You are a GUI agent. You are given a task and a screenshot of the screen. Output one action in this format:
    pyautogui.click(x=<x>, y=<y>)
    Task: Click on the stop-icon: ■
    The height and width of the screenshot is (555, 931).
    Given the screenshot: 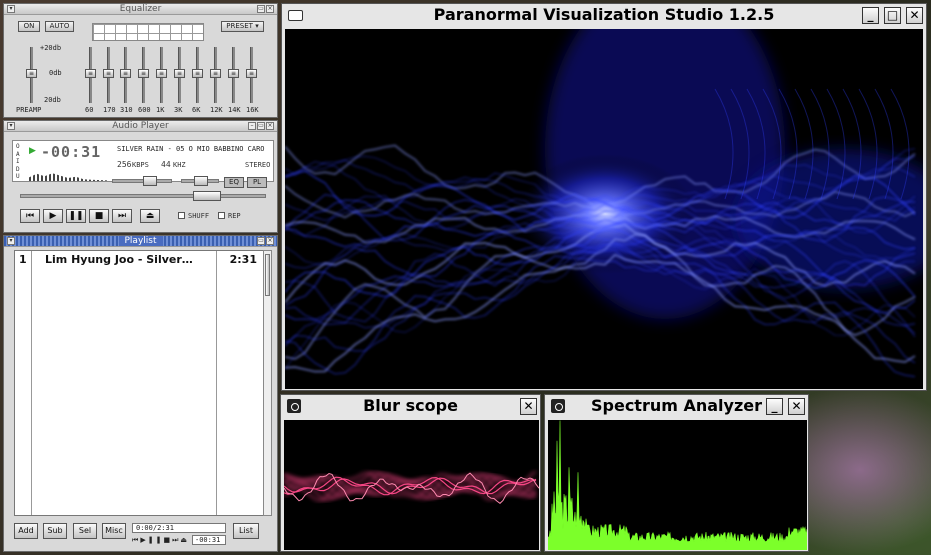 What is the action you would take?
    pyautogui.click(x=99, y=216)
    